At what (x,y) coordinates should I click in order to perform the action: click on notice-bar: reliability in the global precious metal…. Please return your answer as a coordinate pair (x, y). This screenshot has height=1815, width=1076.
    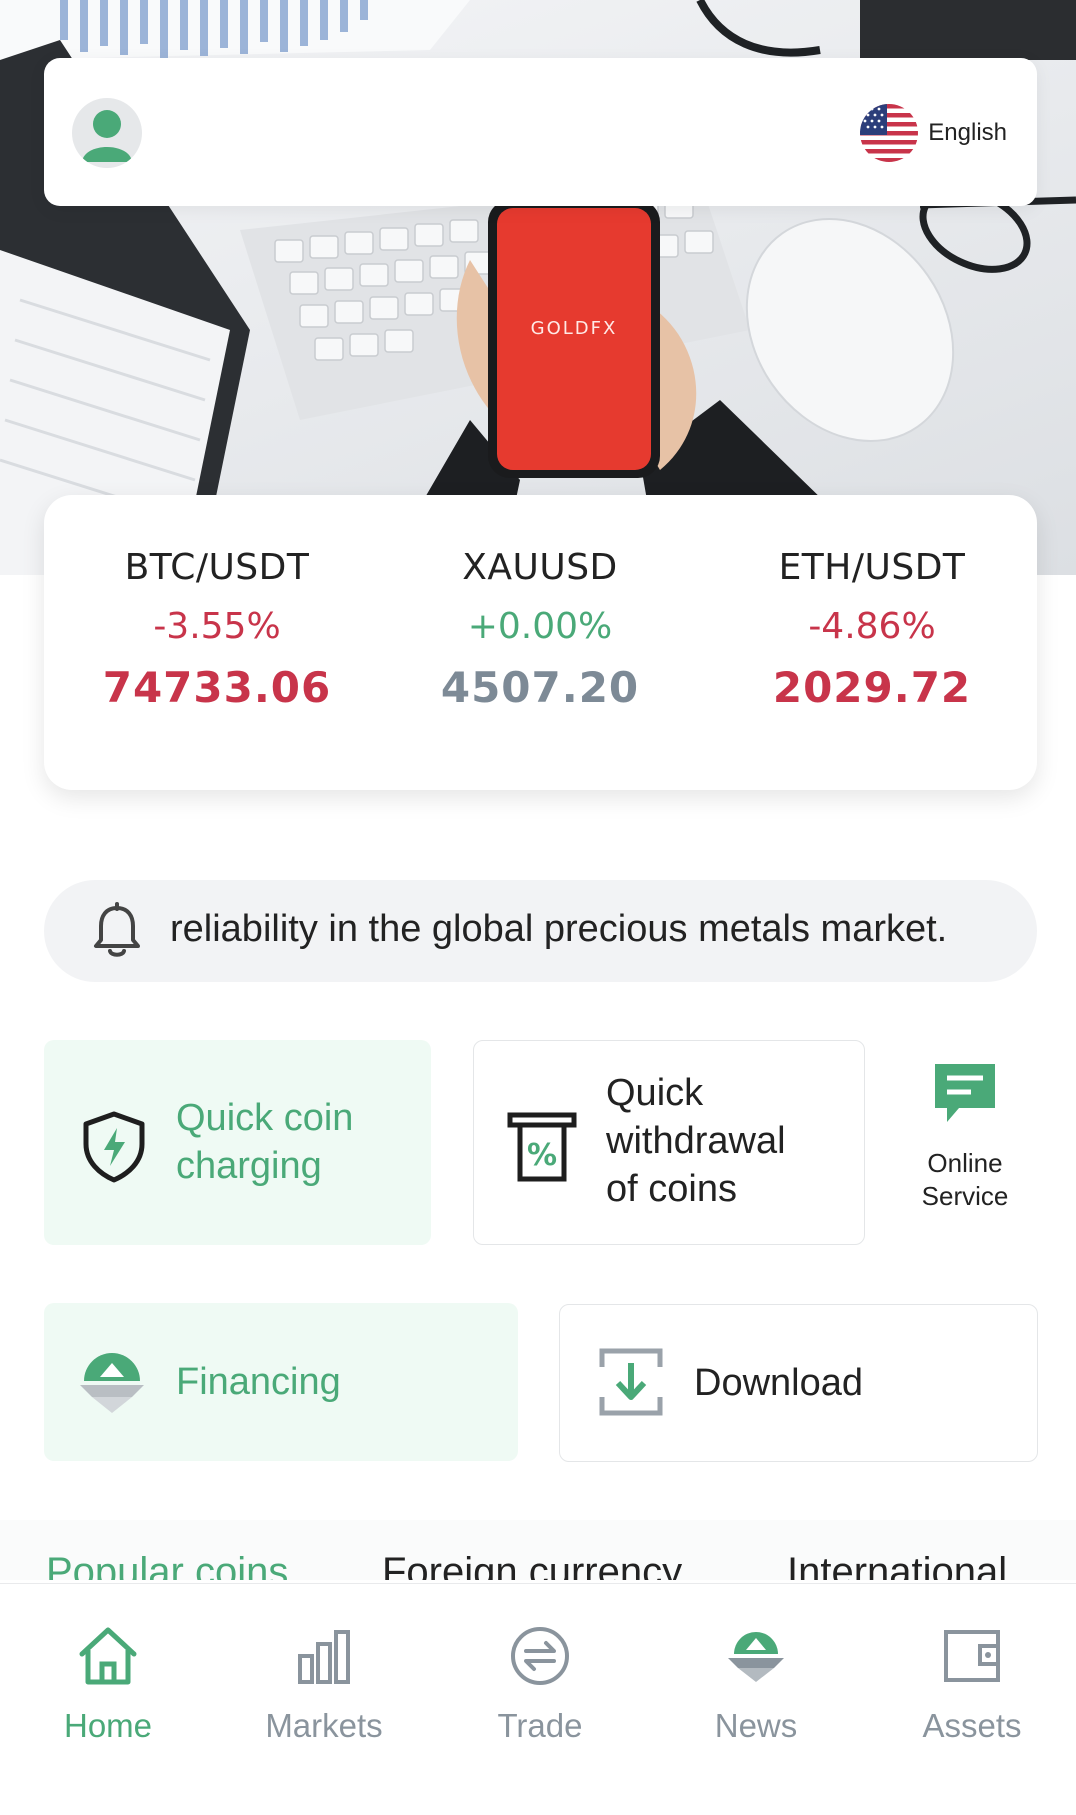
    Looking at the image, I should click on (540, 931).